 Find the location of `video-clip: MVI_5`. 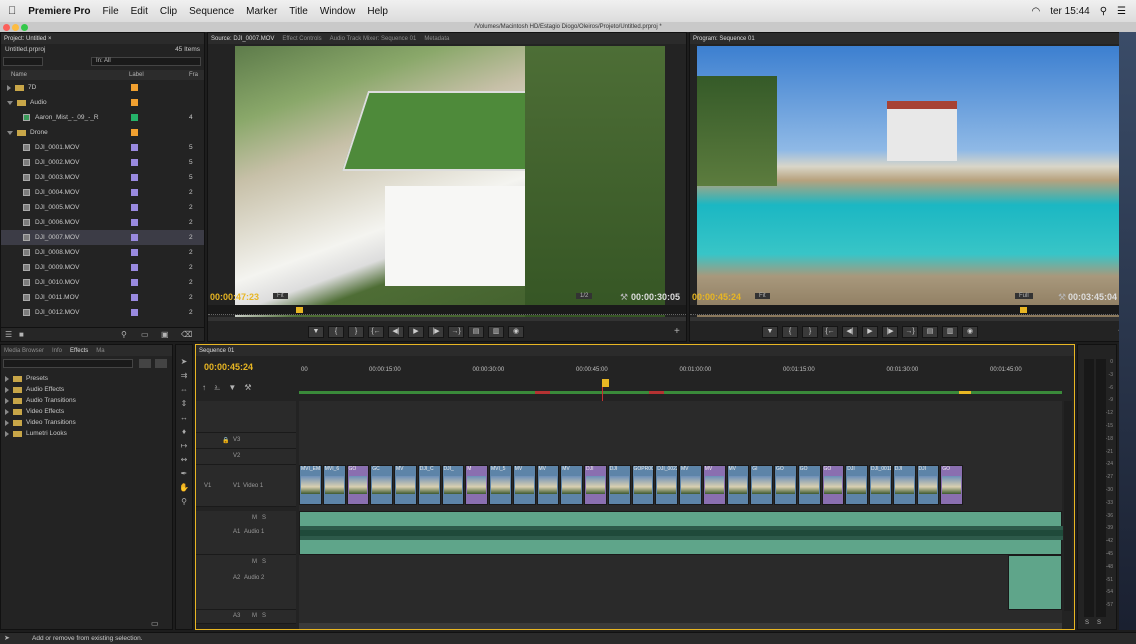

video-clip: MVI_5 is located at coordinates (500, 485).